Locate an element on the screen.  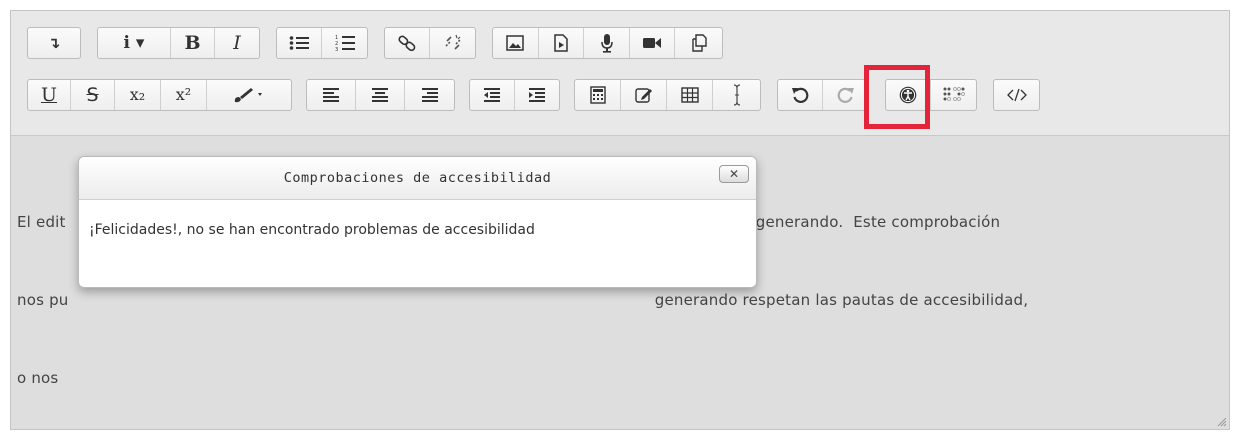
files-icon is located at coordinates (699, 43).